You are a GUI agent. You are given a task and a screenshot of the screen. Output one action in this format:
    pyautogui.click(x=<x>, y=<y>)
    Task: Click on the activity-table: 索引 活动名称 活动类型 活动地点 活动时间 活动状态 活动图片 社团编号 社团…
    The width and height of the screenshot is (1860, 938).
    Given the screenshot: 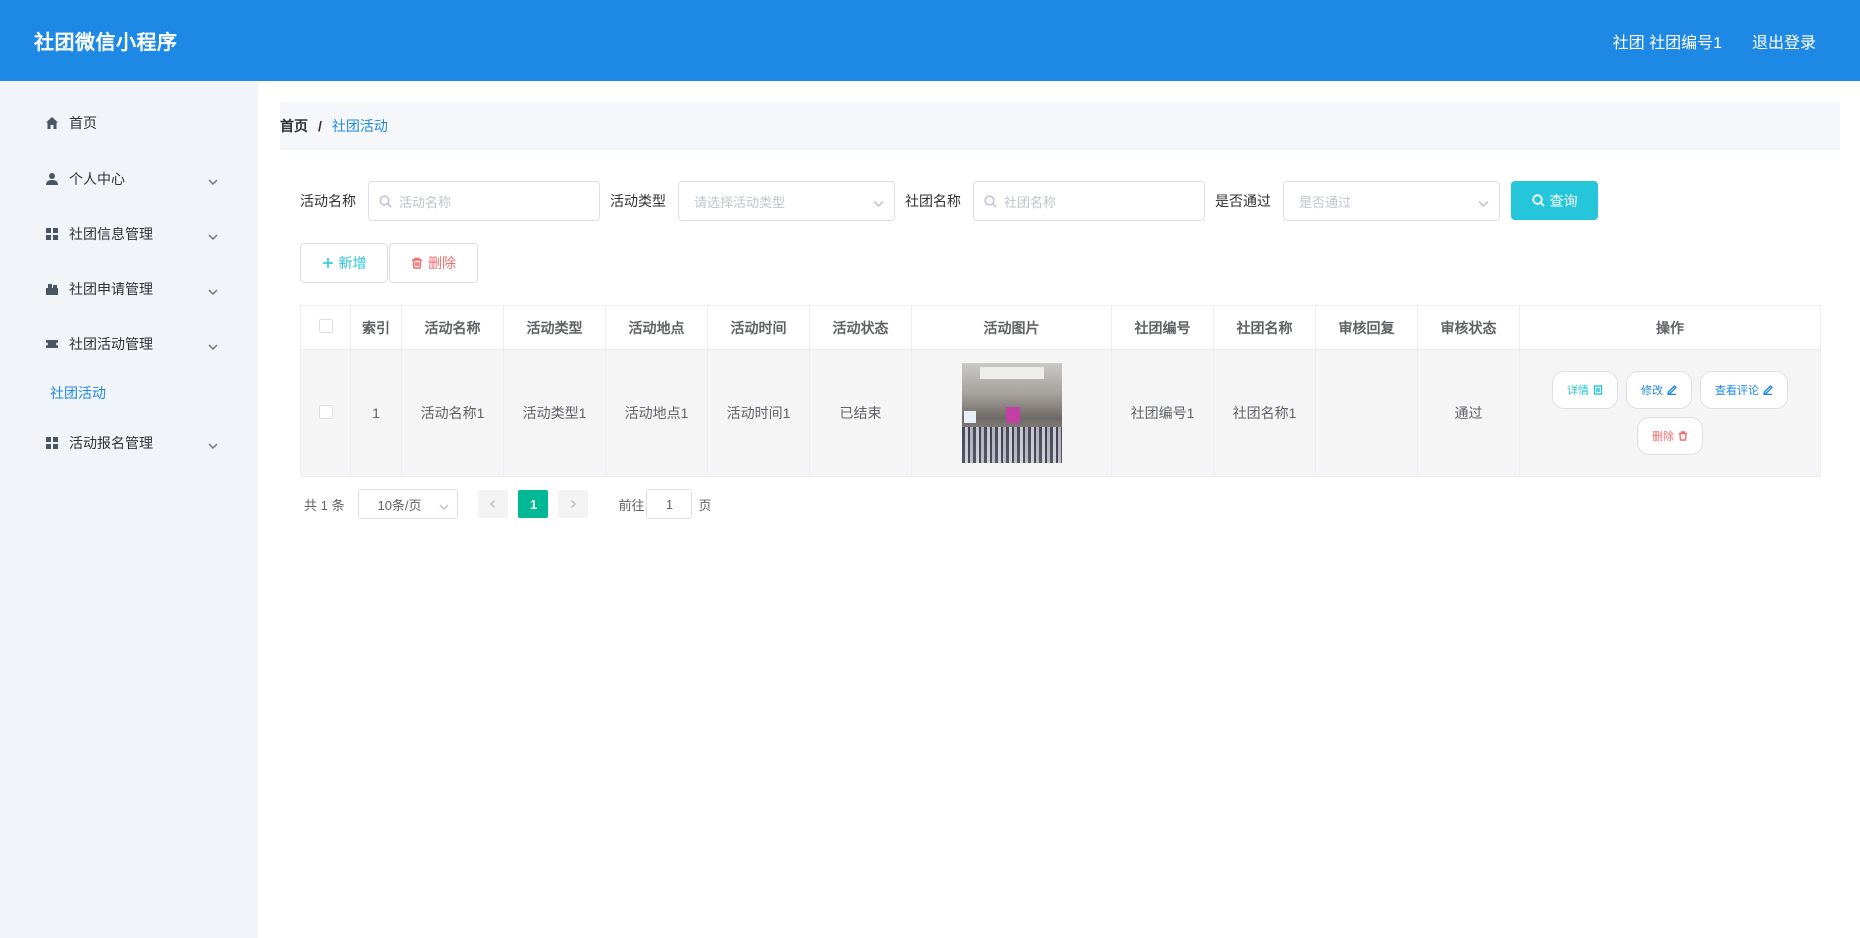 What is the action you would take?
    pyautogui.click(x=1060, y=391)
    